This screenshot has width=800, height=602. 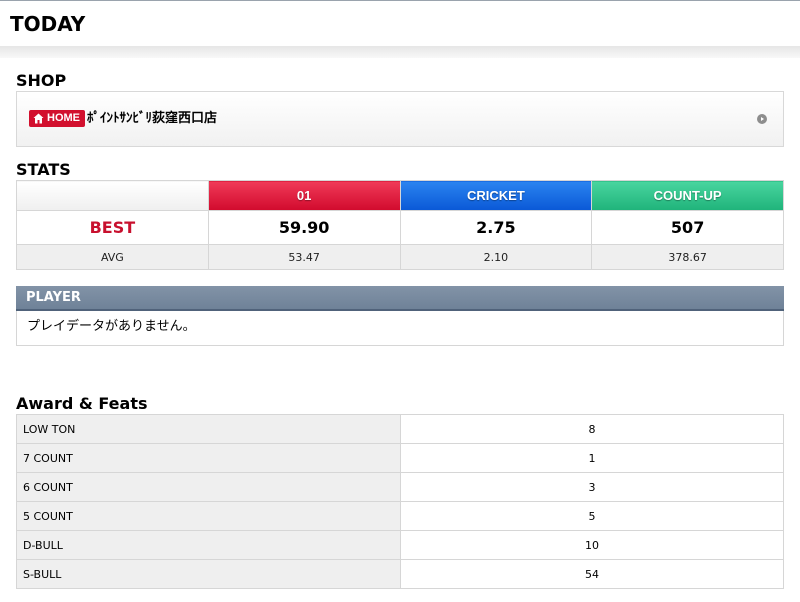 I want to click on circle-arrow-right-icon, so click(x=762, y=119).